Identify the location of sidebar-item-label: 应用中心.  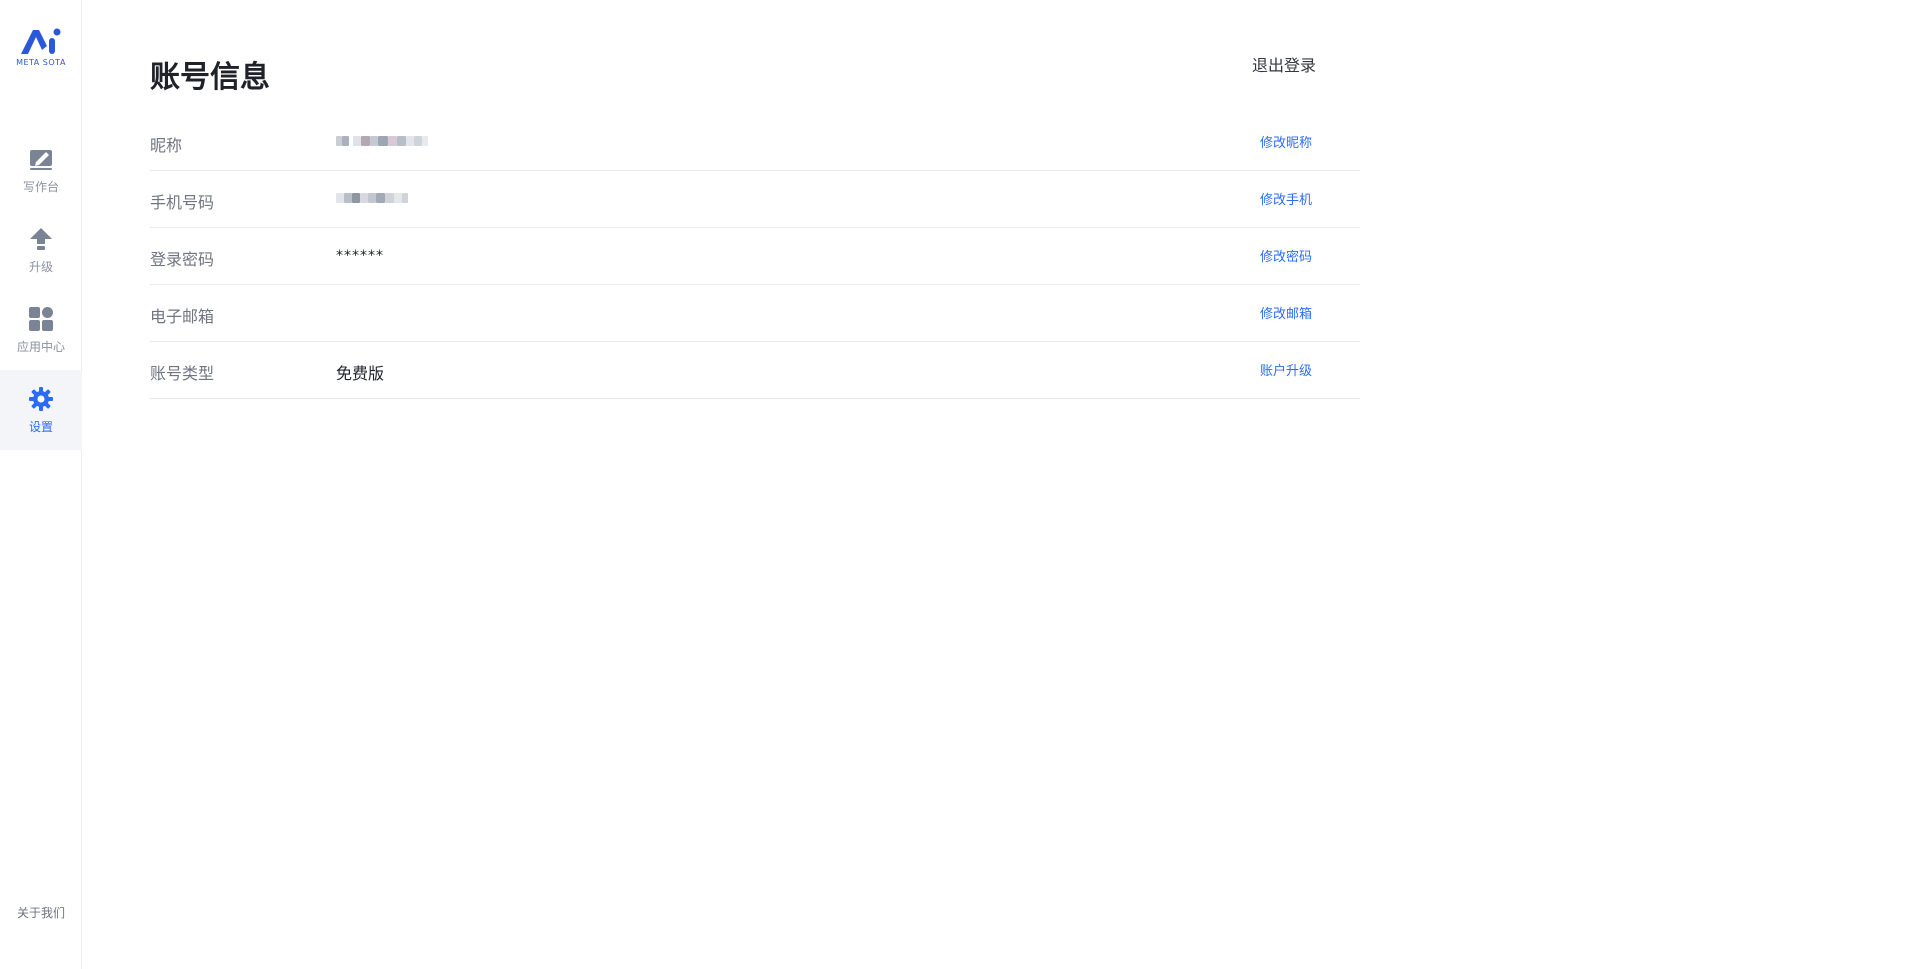
(40, 346).